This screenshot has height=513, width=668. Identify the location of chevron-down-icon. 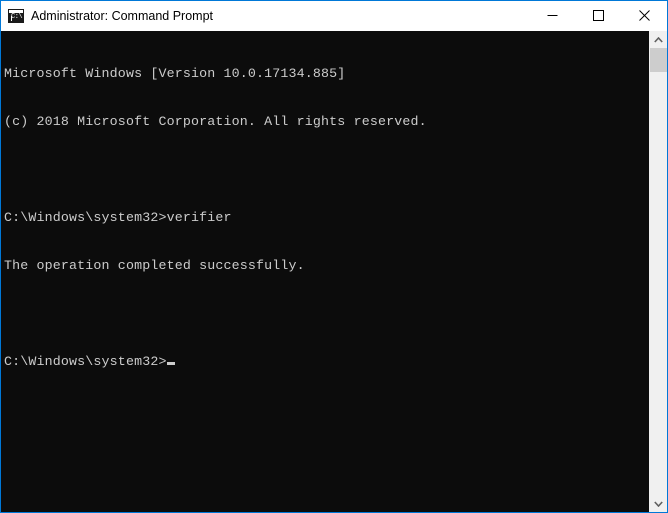
(658, 503).